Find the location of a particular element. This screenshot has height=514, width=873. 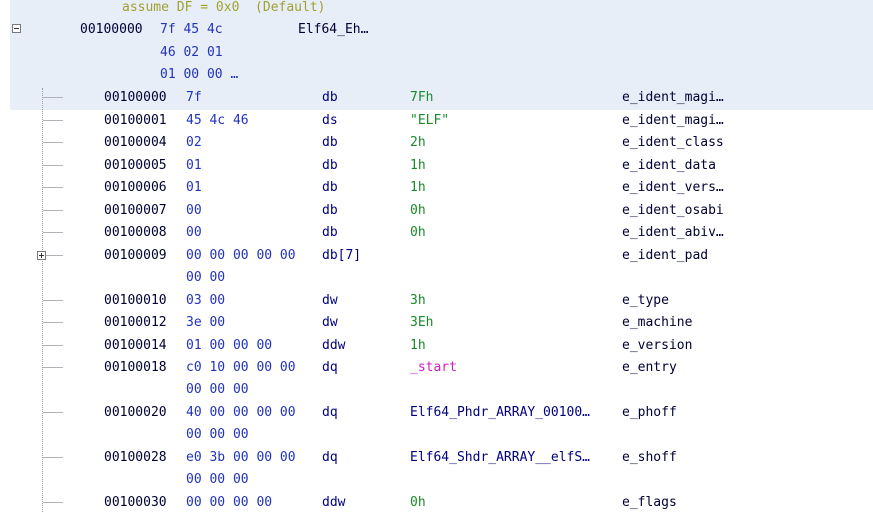

row-bytes: c0 10 00 00 00 is located at coordinates (241, 367).